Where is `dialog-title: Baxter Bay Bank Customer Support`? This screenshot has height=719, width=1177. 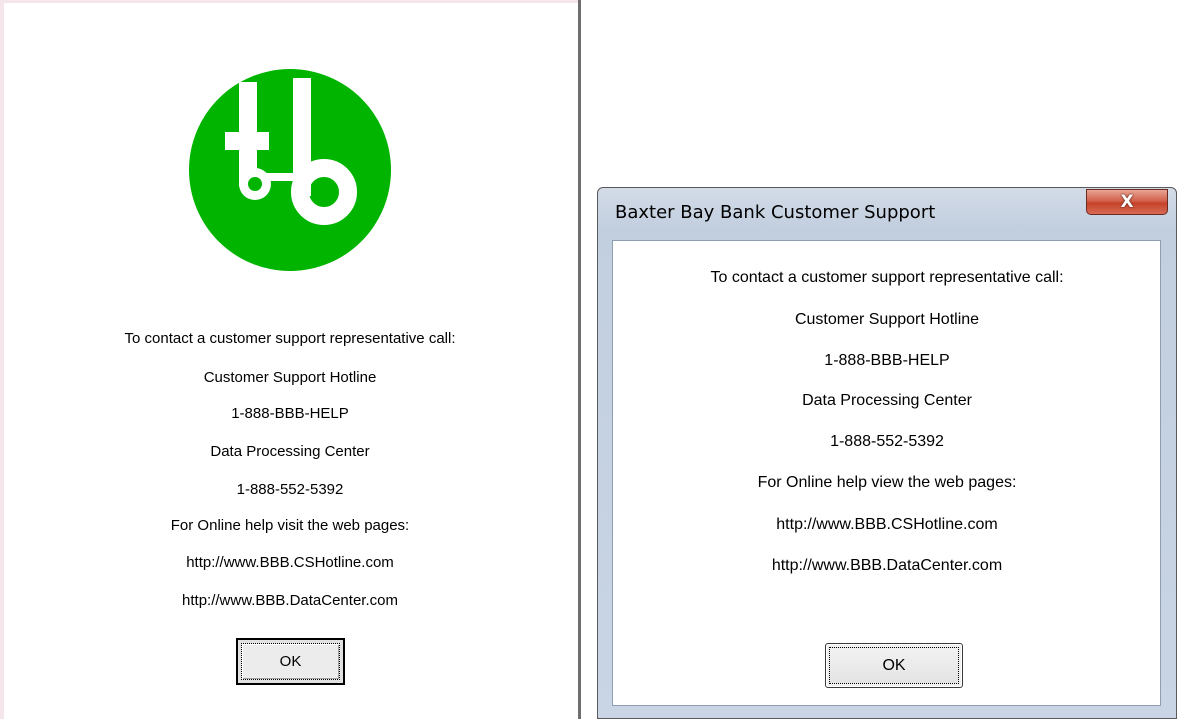
dialog-title: Baxter Bay Bank Customer Support is located at coordinates (775, 212).